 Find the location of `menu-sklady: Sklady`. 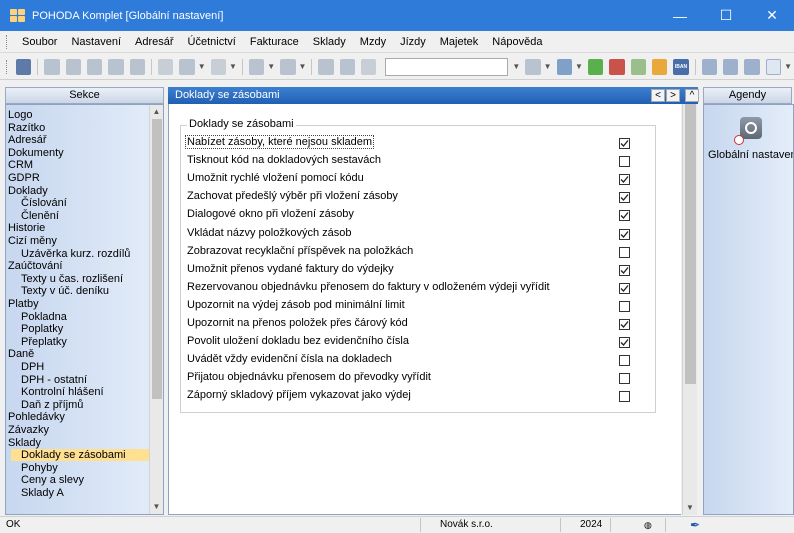

menu-sklady: Sklady is located at coordinates (329, 42).